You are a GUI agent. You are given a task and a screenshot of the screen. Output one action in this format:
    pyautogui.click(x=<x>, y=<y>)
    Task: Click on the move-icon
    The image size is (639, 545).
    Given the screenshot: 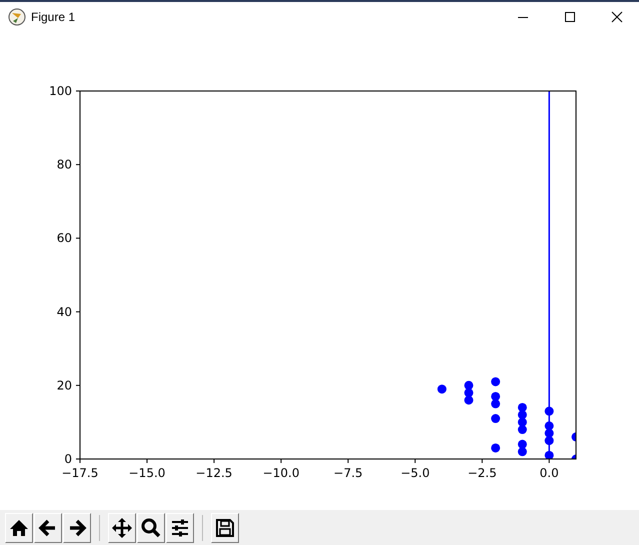 What is the action you would take?
    pyautogui.click(x=122, y=527)
    